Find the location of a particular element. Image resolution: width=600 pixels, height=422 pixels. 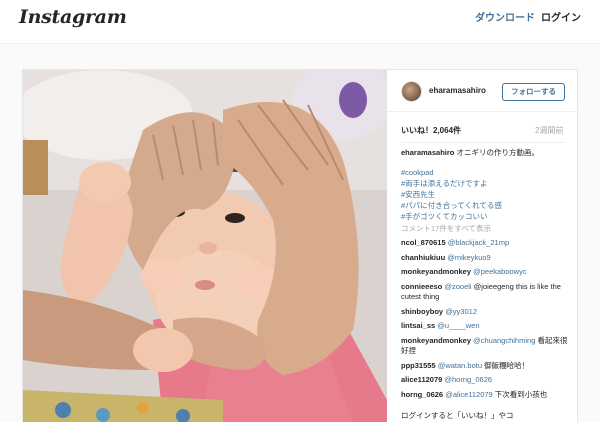

post-username: eharamasahiro is located at coordinates (457, 90).